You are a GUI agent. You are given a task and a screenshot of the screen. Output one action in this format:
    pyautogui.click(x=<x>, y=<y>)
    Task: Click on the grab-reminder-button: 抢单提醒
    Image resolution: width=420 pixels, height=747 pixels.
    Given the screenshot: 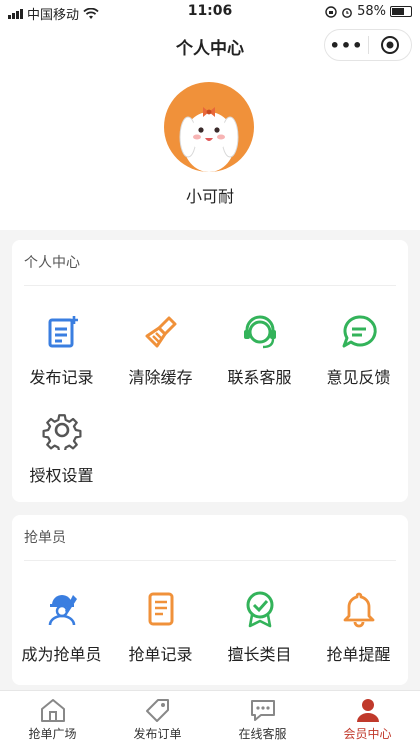 What is the action you would take?
    pyautogui.click(x=358, y=627)
    